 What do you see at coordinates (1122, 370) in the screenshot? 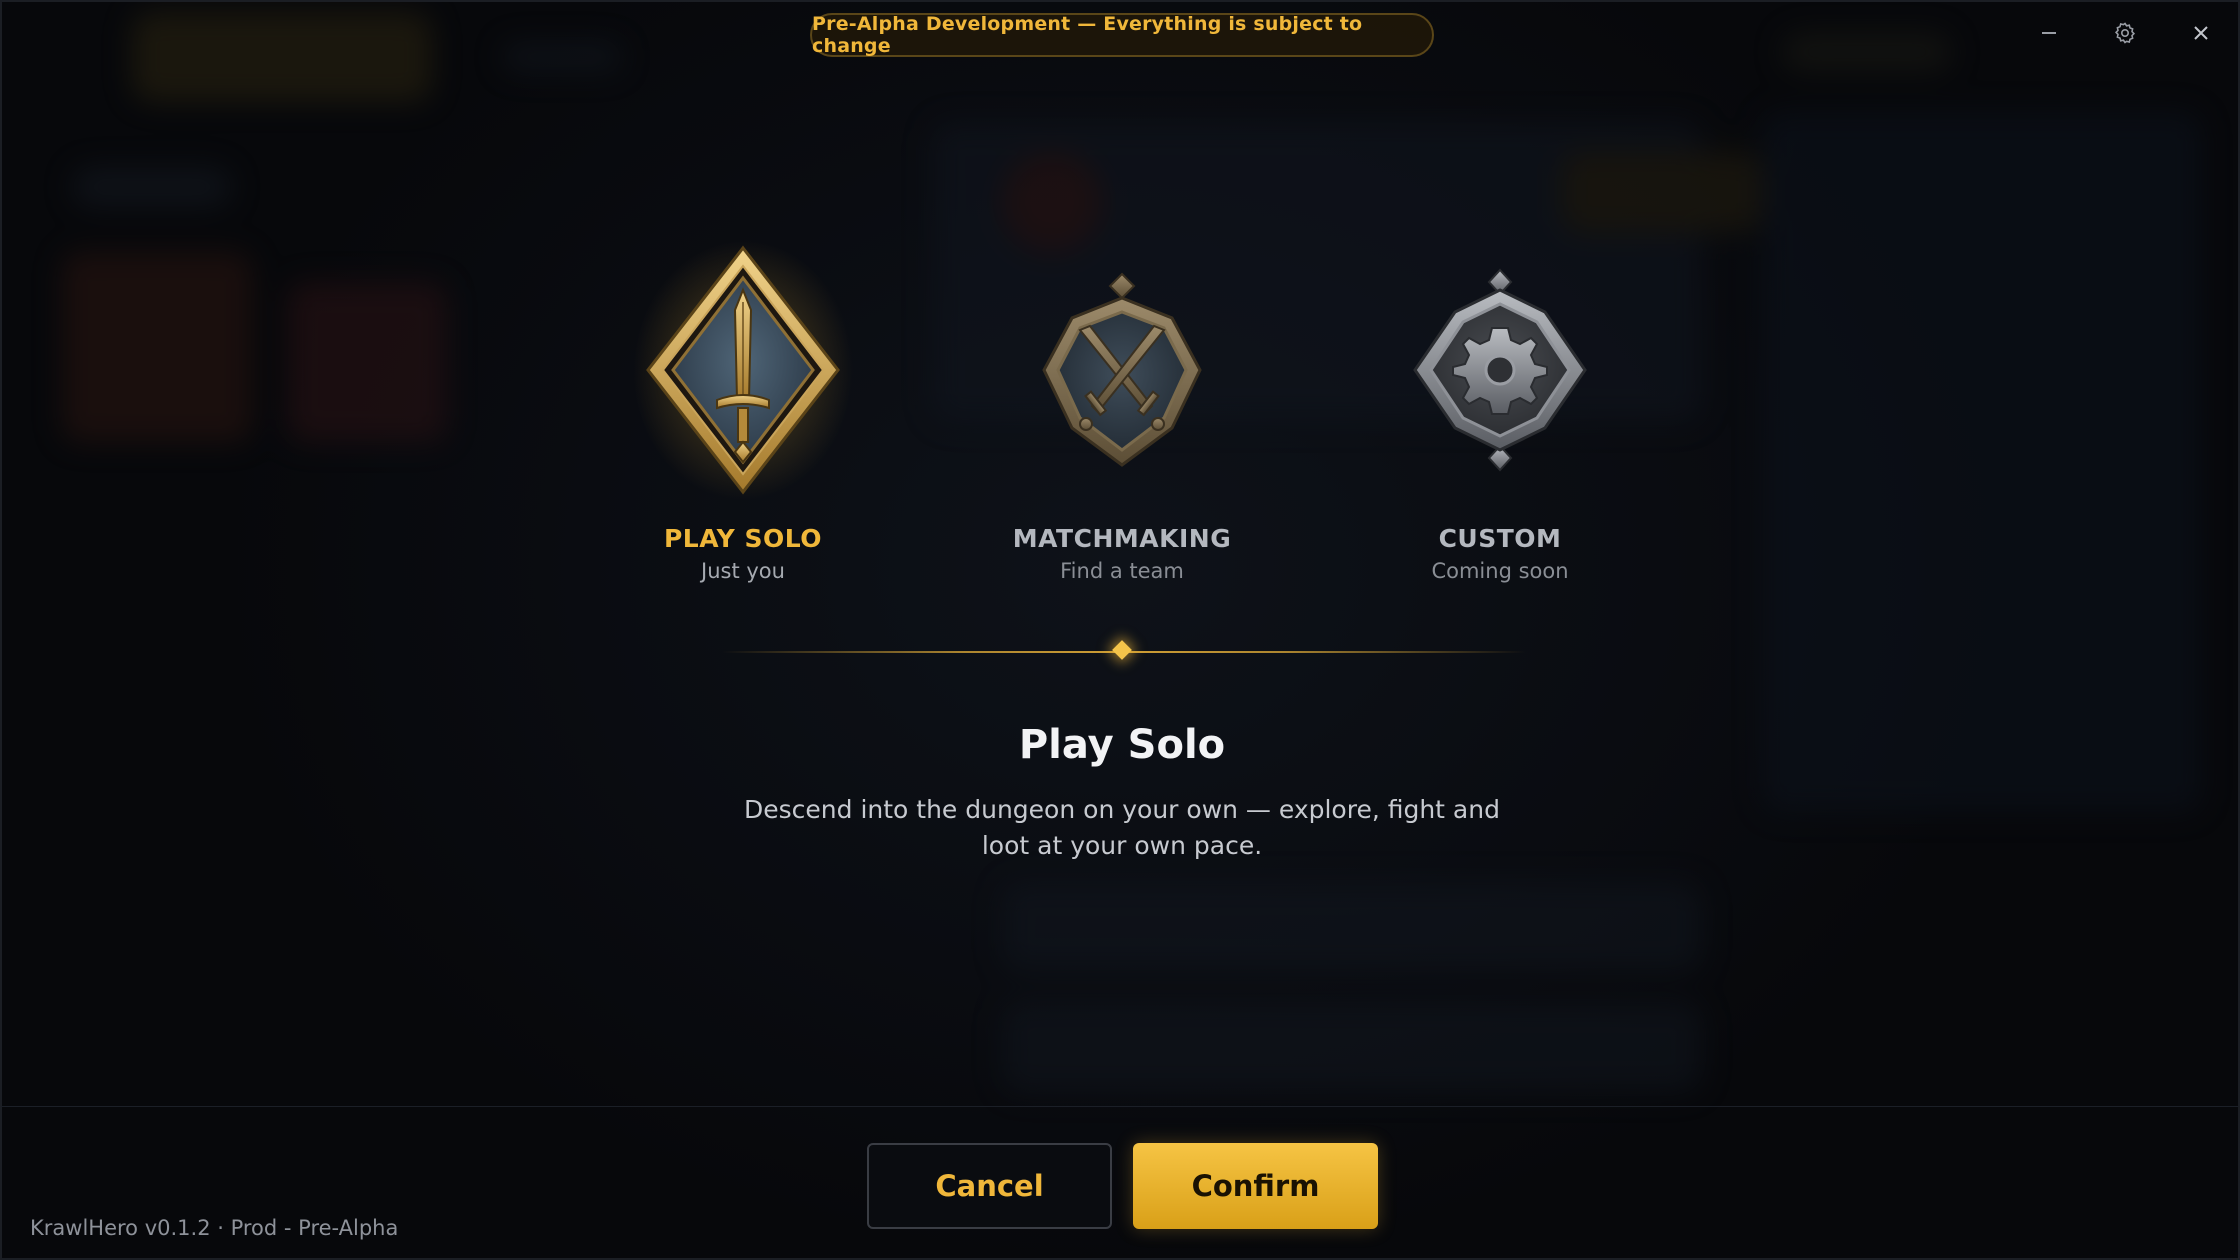
I see `crossed-swords-emblem-icon` at bounding box center [1122, 370].